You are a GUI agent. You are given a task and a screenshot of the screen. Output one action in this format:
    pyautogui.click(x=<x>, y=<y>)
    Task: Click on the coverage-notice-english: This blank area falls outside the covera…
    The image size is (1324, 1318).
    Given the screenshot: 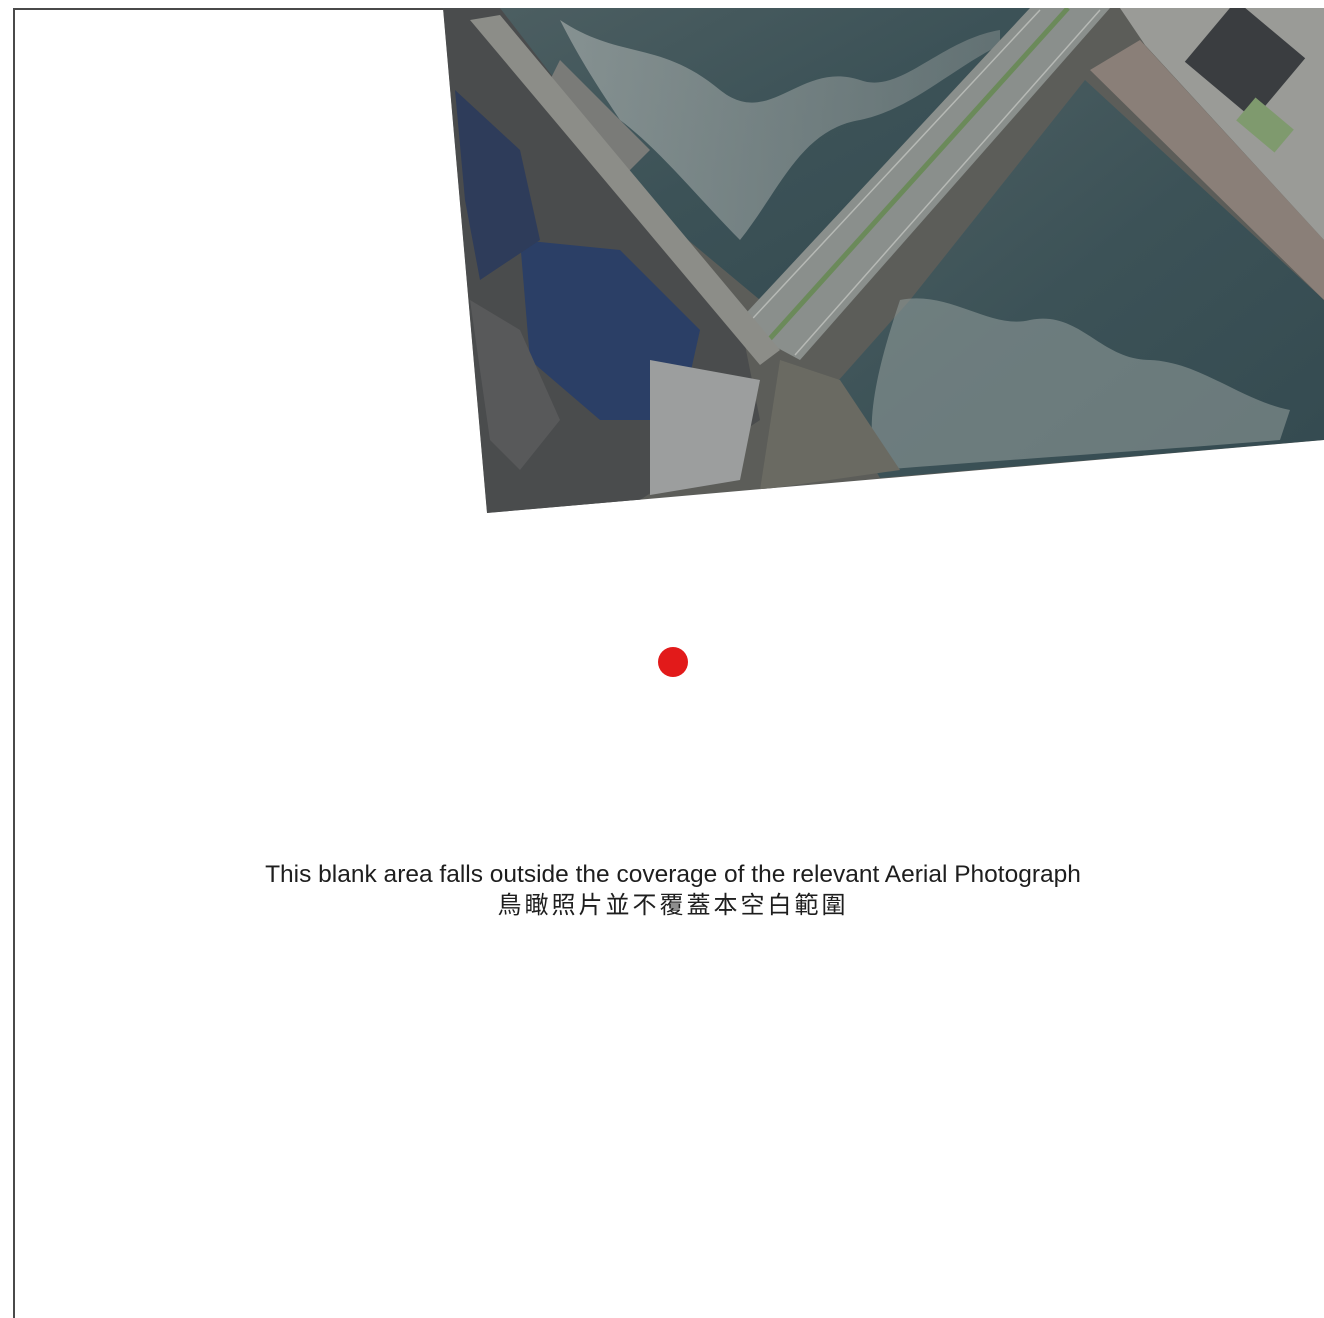 What is the action you would take?
    pyautogui.click(x=673, y=874)
    